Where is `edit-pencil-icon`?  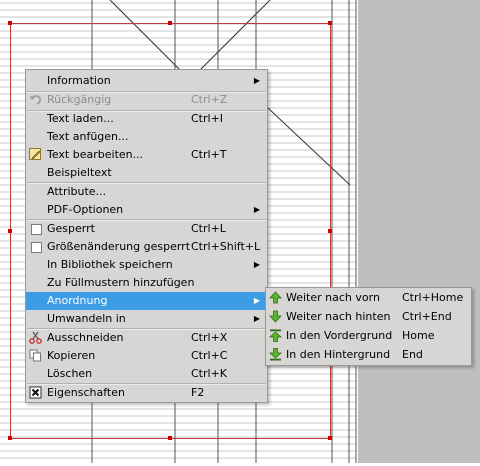
edit-pencil-icon is located at coordinates (35, 154).